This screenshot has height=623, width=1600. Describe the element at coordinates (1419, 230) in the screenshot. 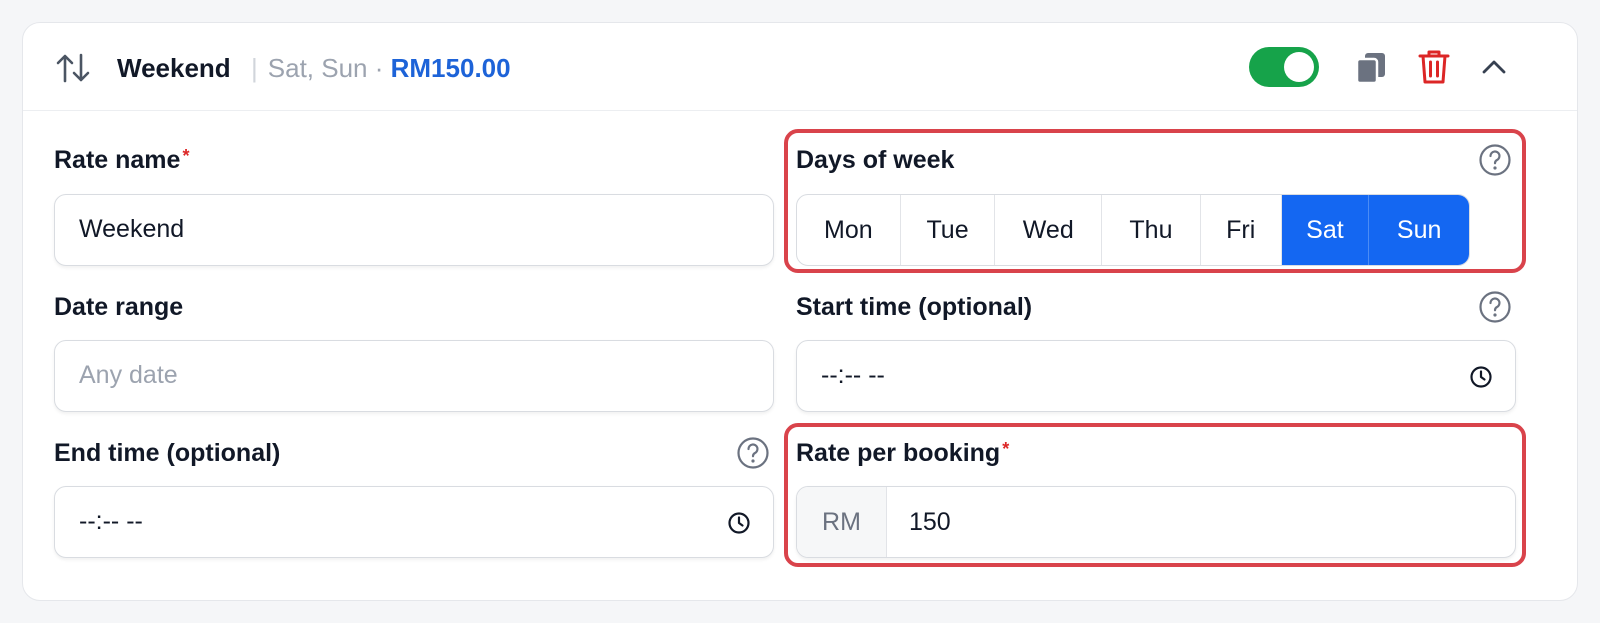

I see `day-sun-button: Sun` at that location.